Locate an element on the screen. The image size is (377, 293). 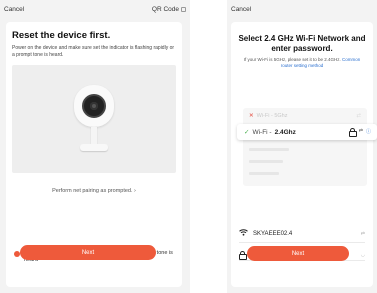
camera-lens is located at coordinates (94, 106).